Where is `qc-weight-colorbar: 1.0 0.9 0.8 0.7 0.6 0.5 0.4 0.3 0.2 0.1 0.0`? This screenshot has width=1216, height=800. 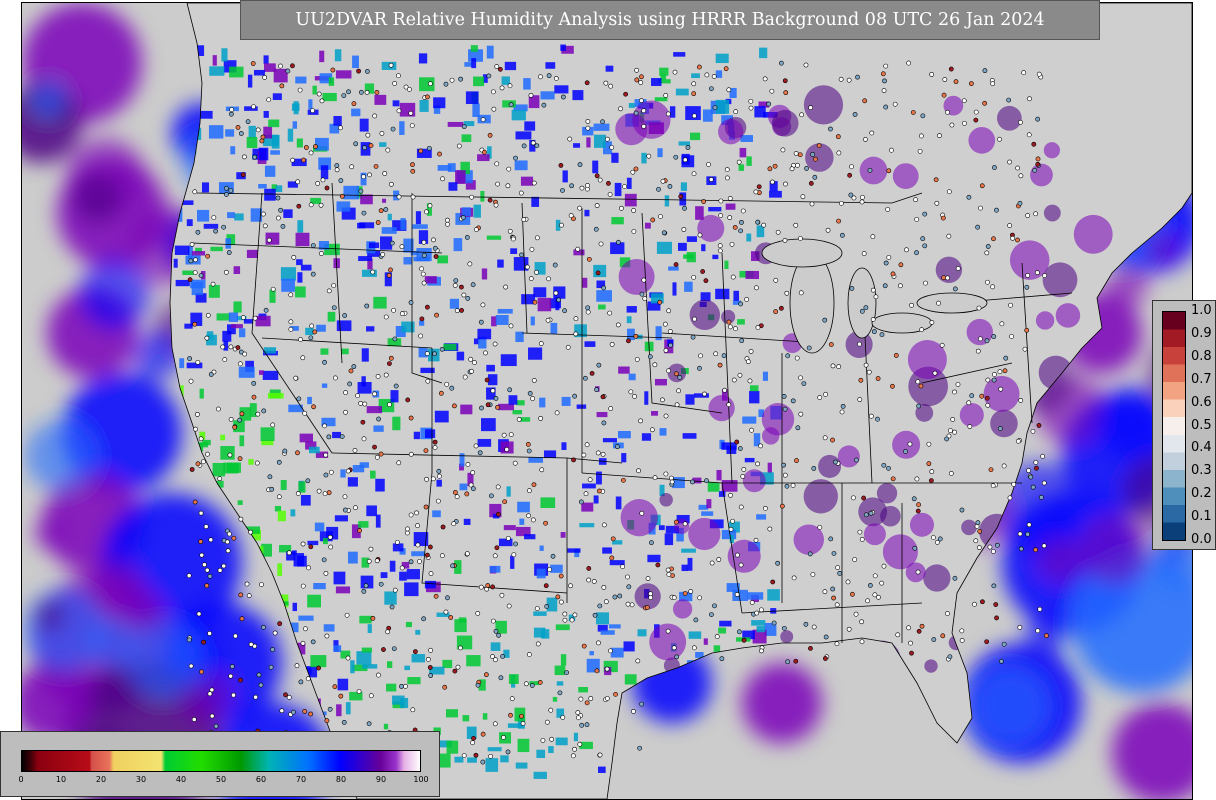 qc-weight-colorbar: 1.0 0.9 0.8 0.7 0.6 0.5 0.4 0.3 0.2 0.1 0.0 is located at coordinates (1184, 425).